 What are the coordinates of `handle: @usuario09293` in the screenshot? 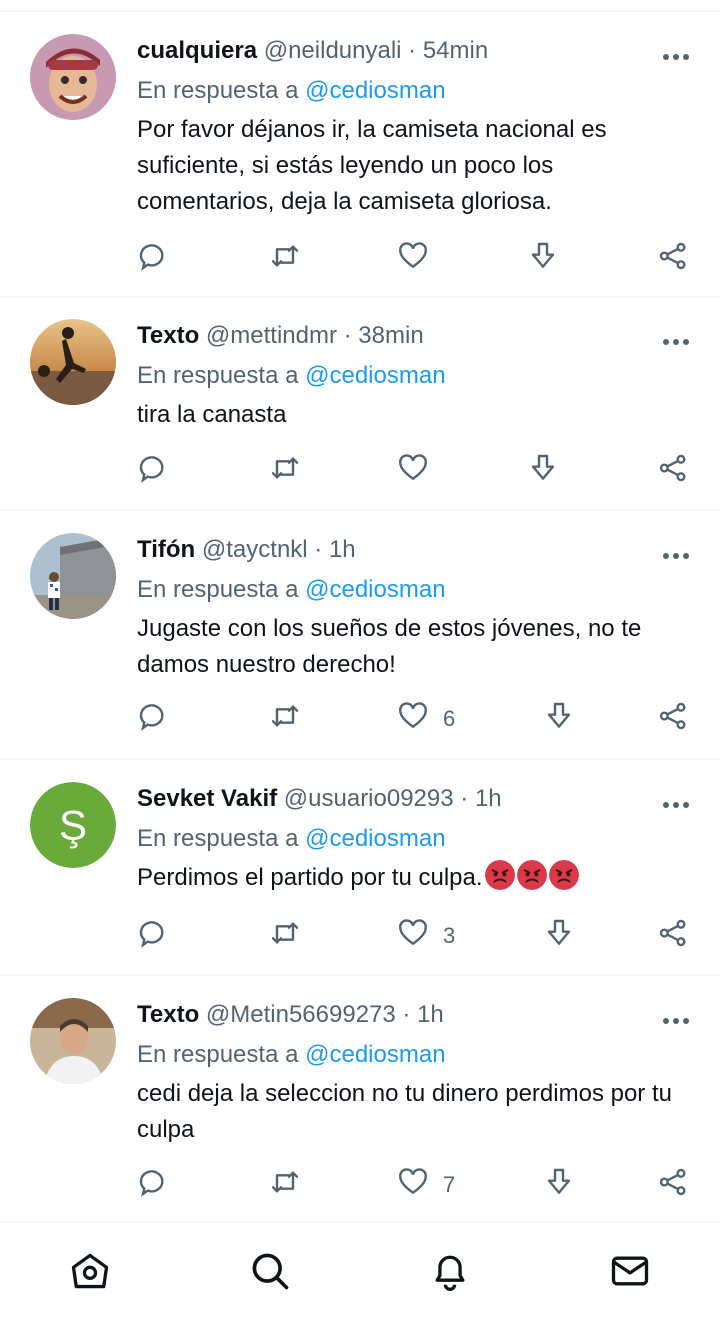 It's located at (369, 798).